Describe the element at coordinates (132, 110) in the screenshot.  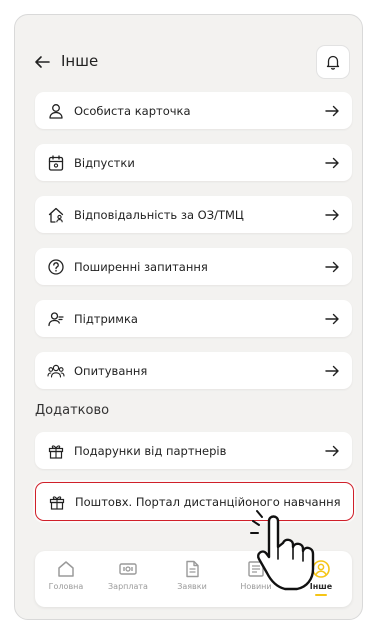
I see `menu-item-label: Особиста карточка` at that location.